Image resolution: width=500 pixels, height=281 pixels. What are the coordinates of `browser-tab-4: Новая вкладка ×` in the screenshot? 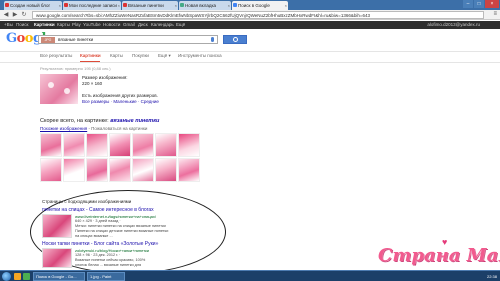 It's located at (205, 5).